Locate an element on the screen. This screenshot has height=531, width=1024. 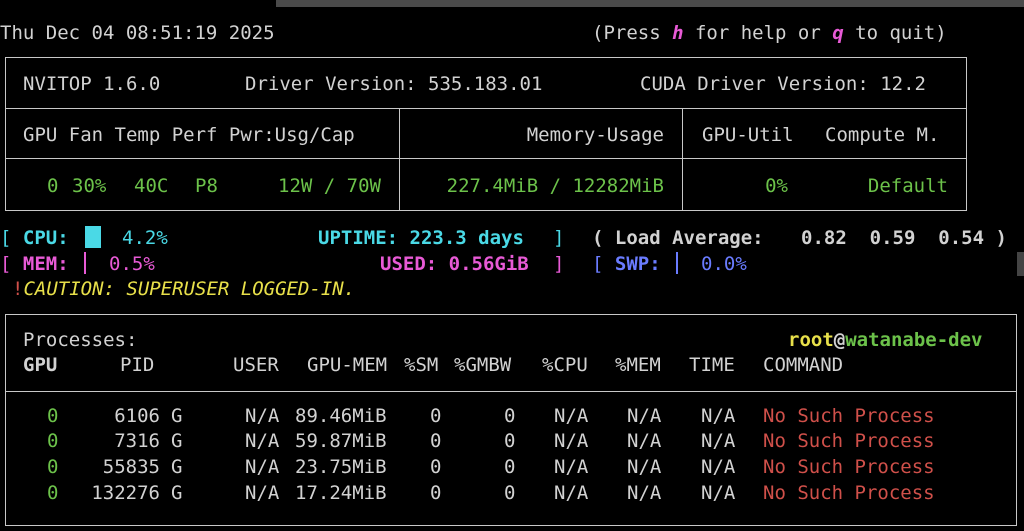
col-cpu: %CPU is located at coordinates (565, 365).